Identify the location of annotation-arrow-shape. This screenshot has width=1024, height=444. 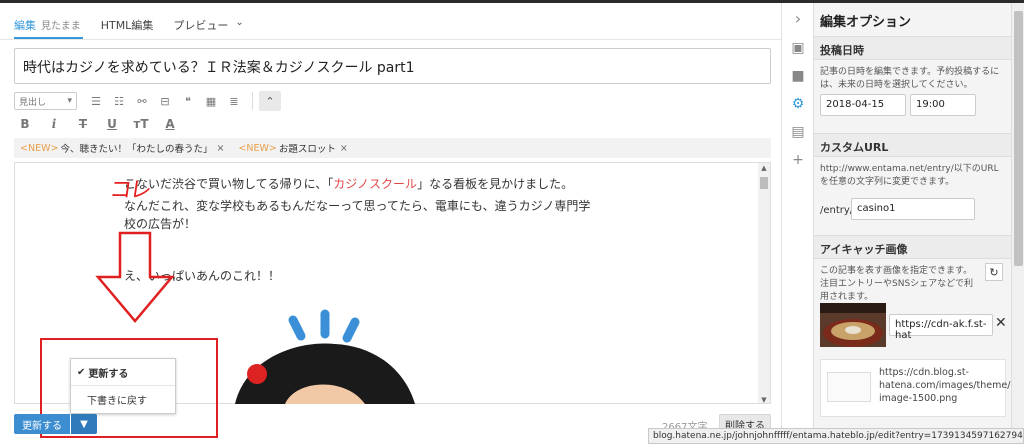
(135, 277).